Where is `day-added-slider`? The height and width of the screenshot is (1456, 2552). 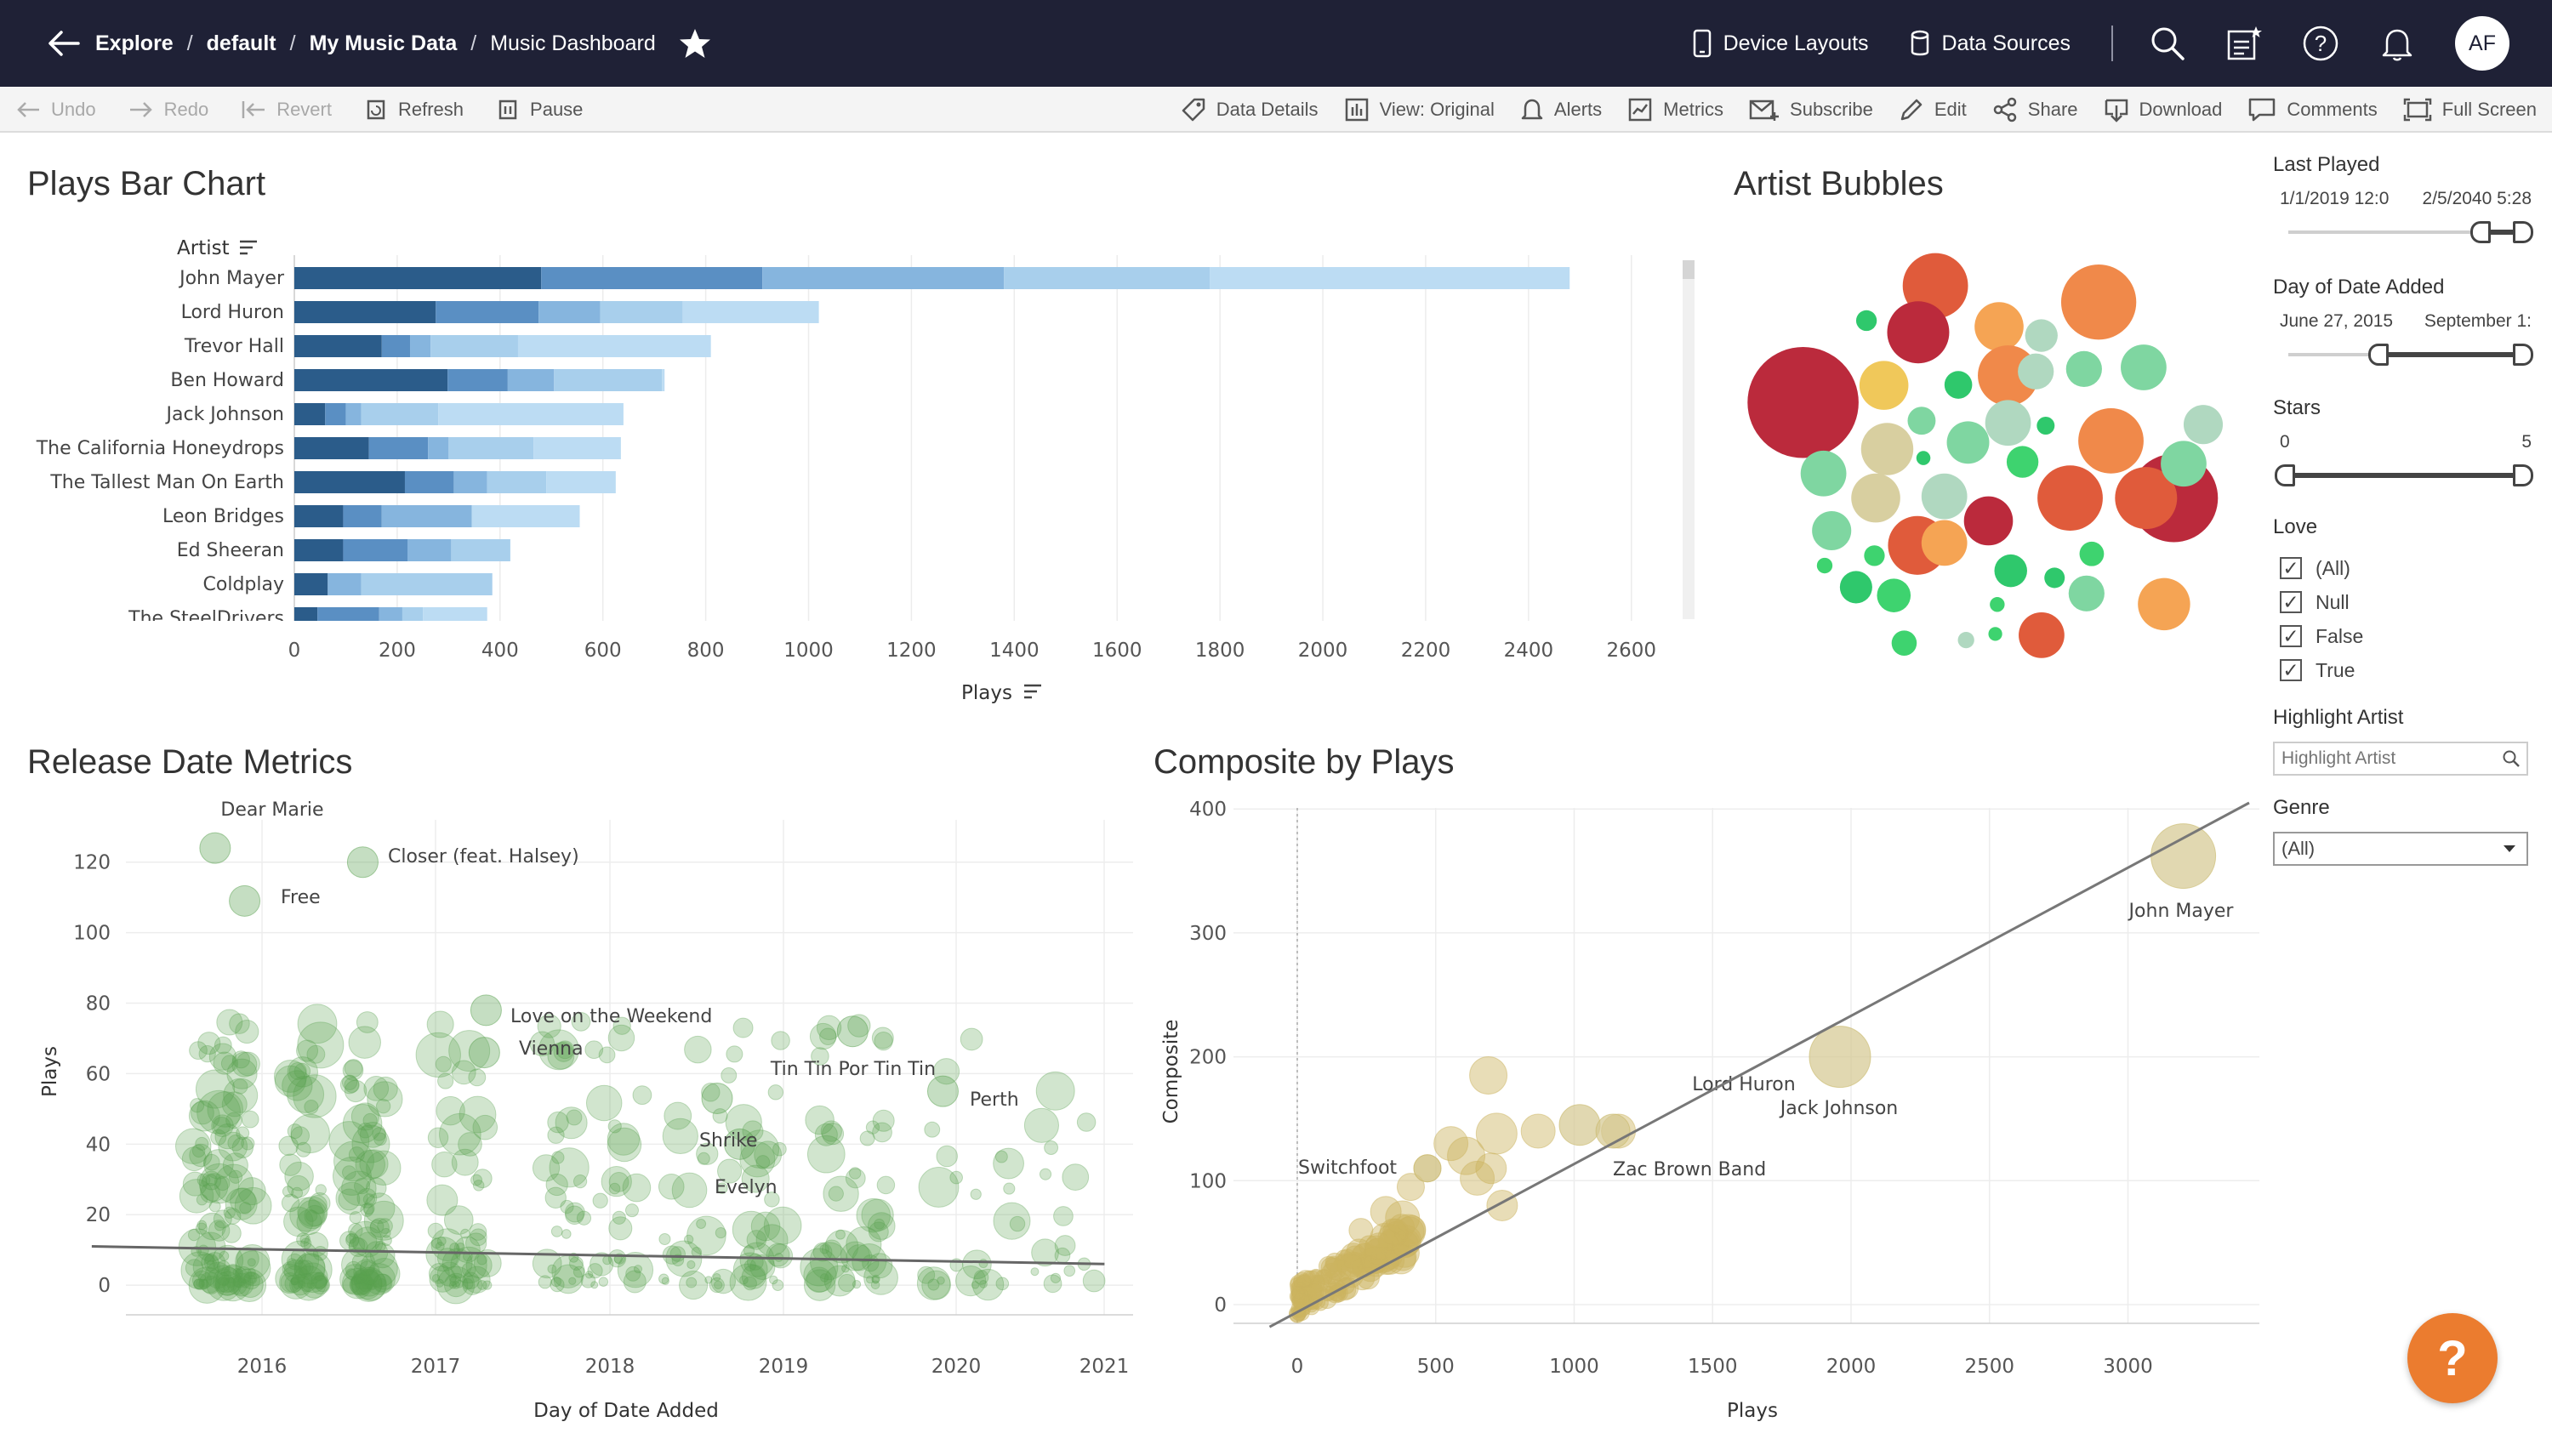
day-added-slider is located at coordinates (2405, 354).